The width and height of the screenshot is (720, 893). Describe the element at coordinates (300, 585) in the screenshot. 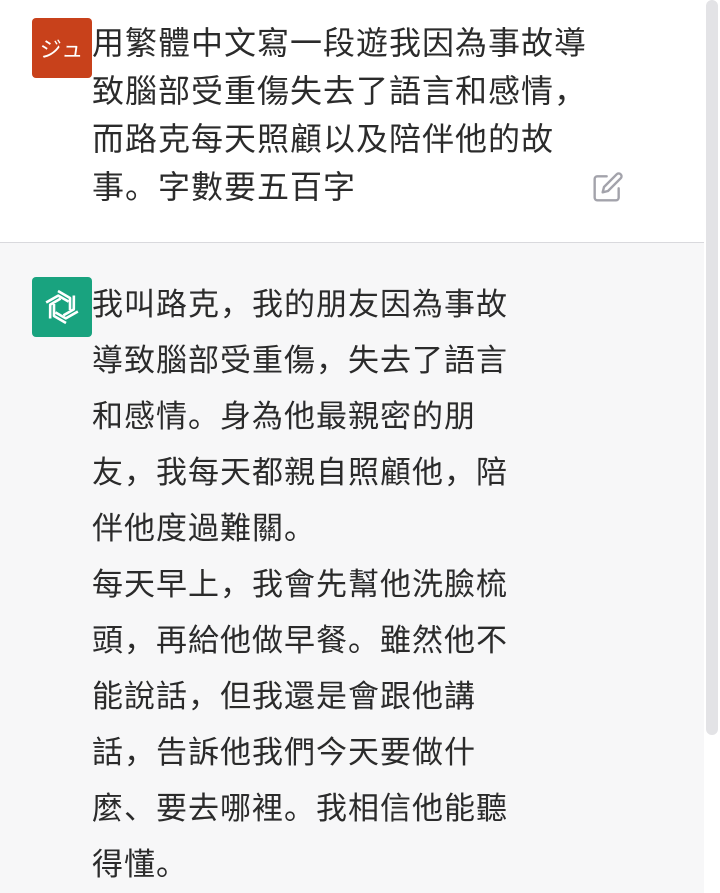

I see `assistant-message-line: 每天早上，我會先幫他洗臉梳` at that location.